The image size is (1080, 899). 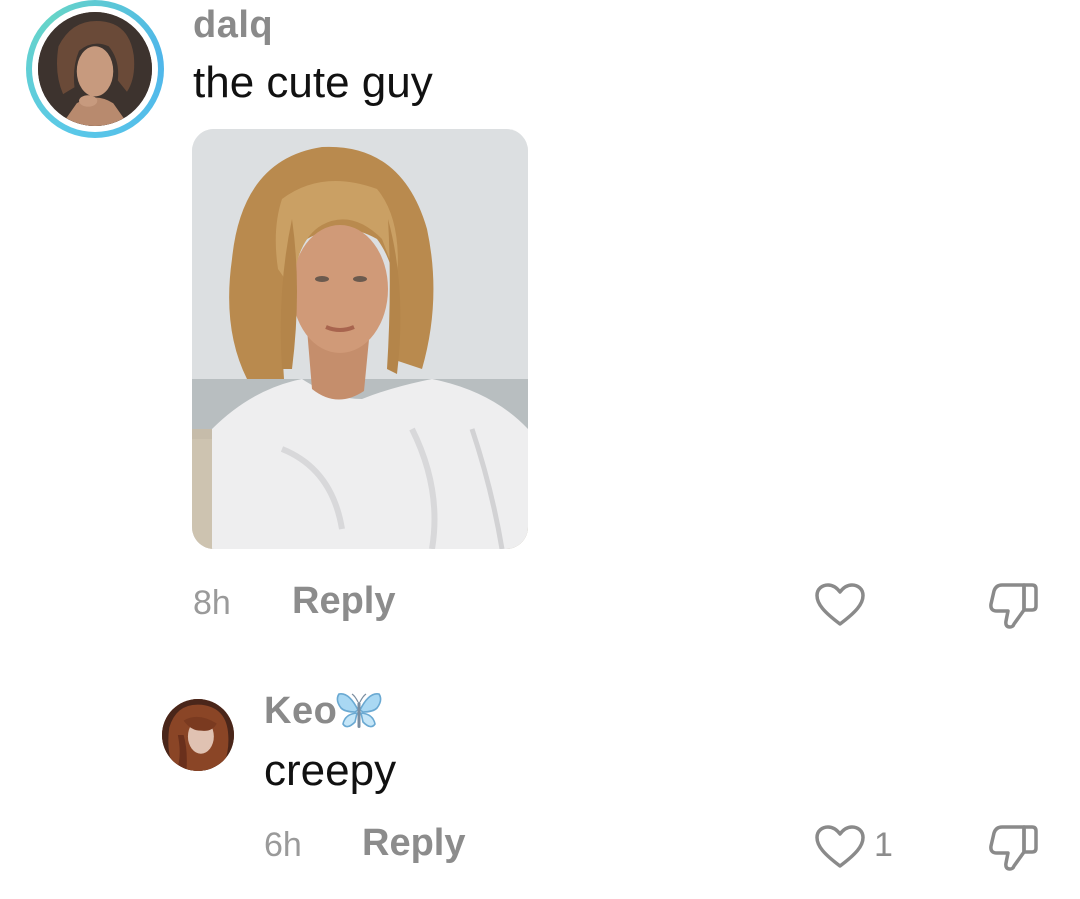 I want to click on comment-dislike-button, so click(x=1014, y=605).